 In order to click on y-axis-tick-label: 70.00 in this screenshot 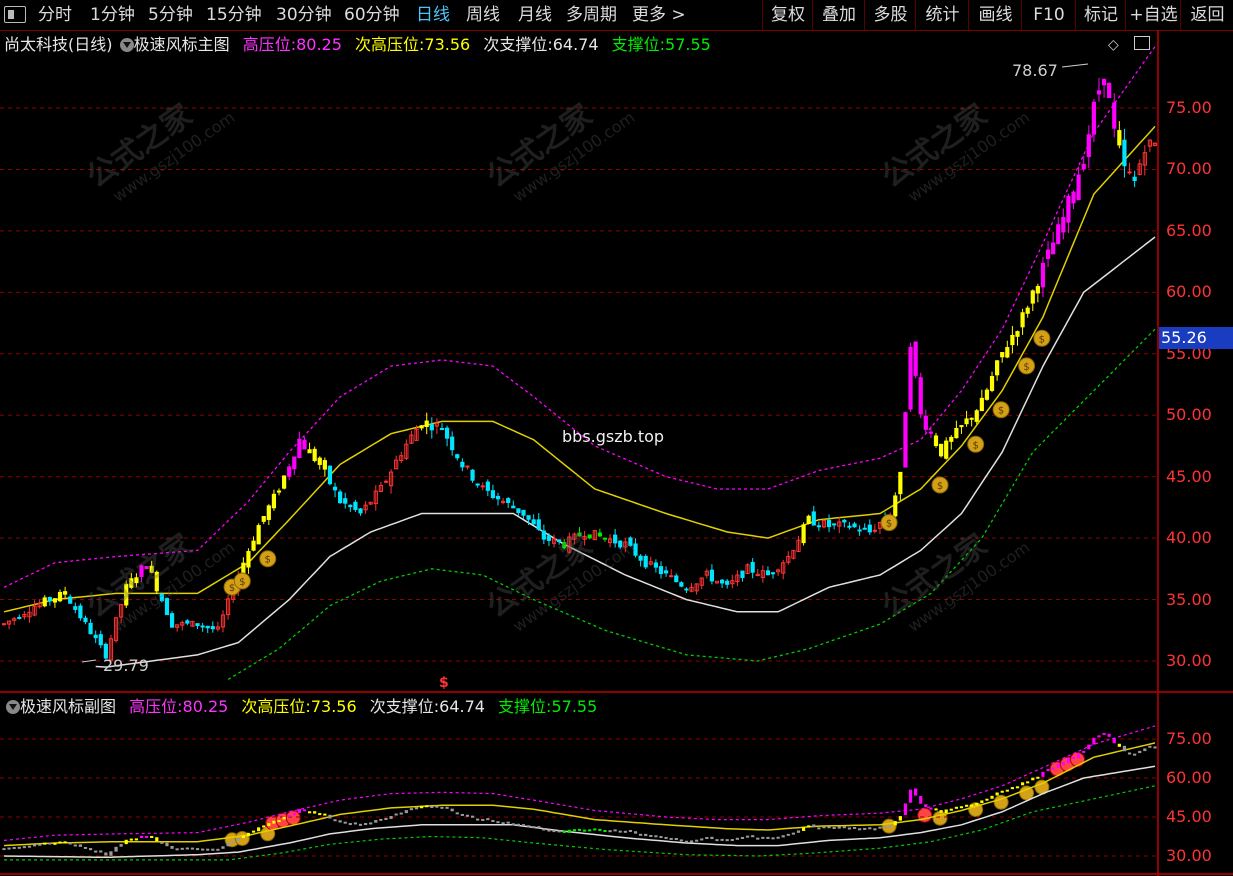, I will do `click(1189, 169)`.